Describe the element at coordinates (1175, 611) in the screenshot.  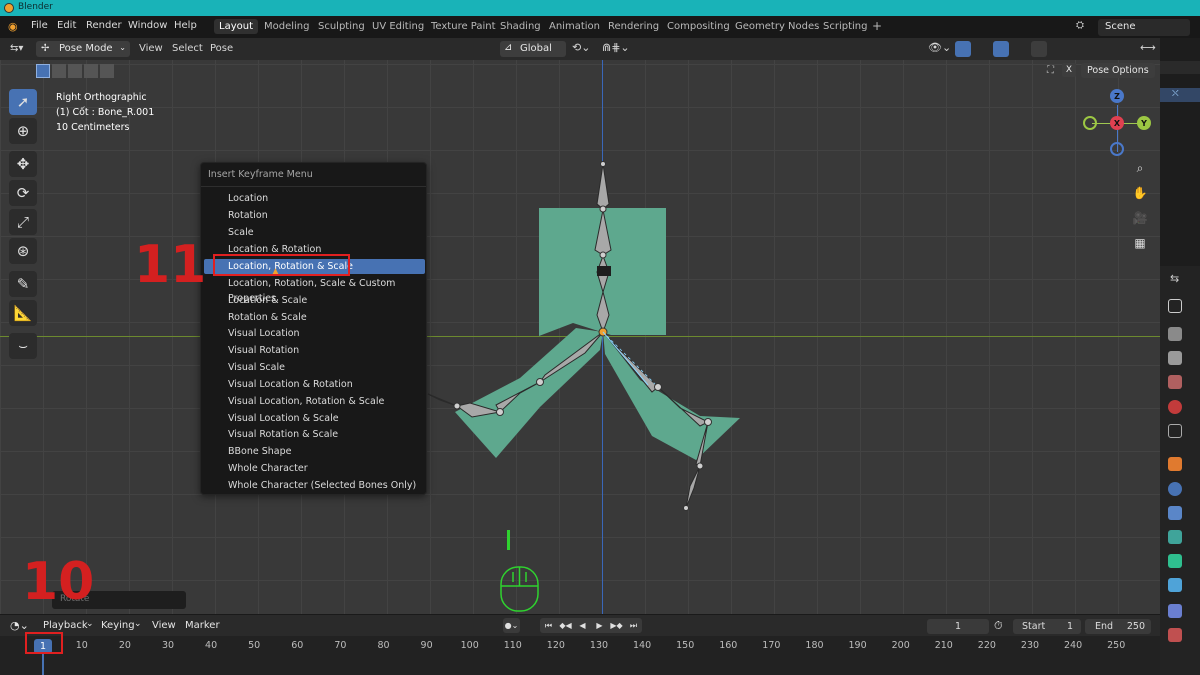
I see `bone-constraint-icon` at that location.